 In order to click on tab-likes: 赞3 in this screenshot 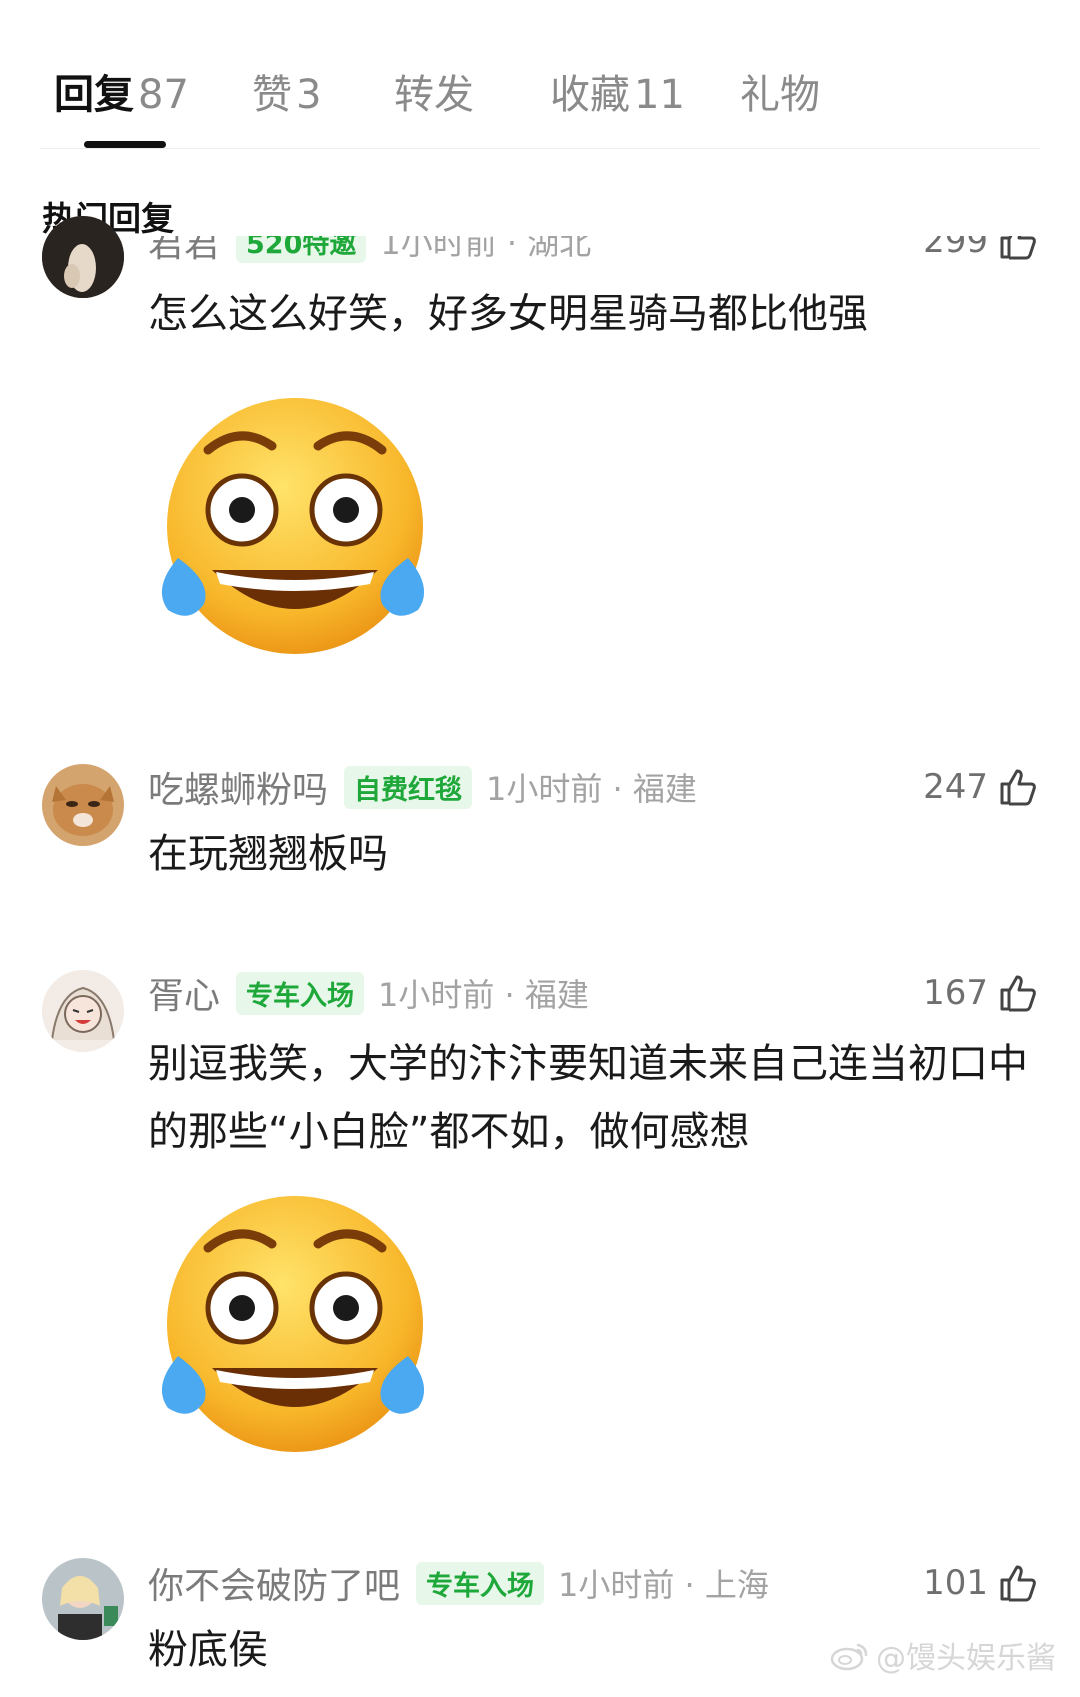, I will do `click(286, 91)`.